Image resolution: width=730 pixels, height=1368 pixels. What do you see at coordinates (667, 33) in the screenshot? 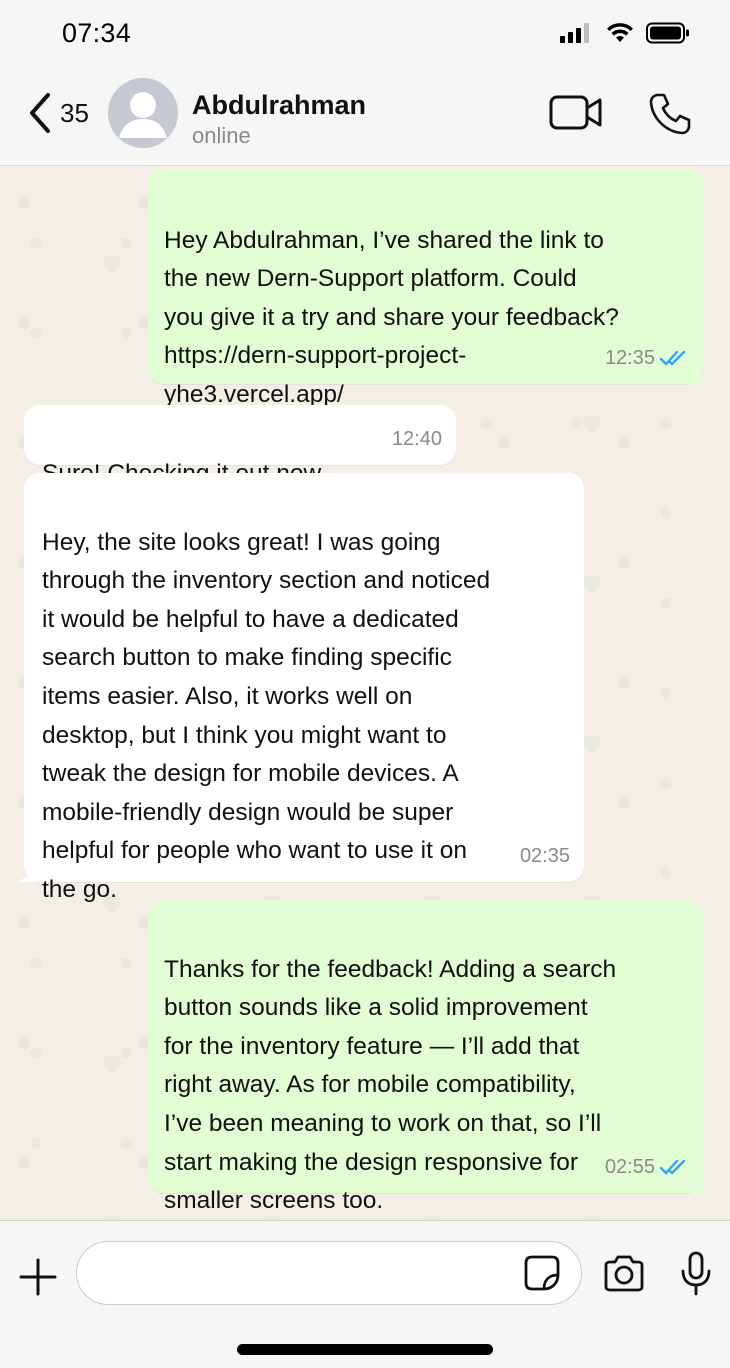
I see `battery-icon` at bounding box center [667, 33].